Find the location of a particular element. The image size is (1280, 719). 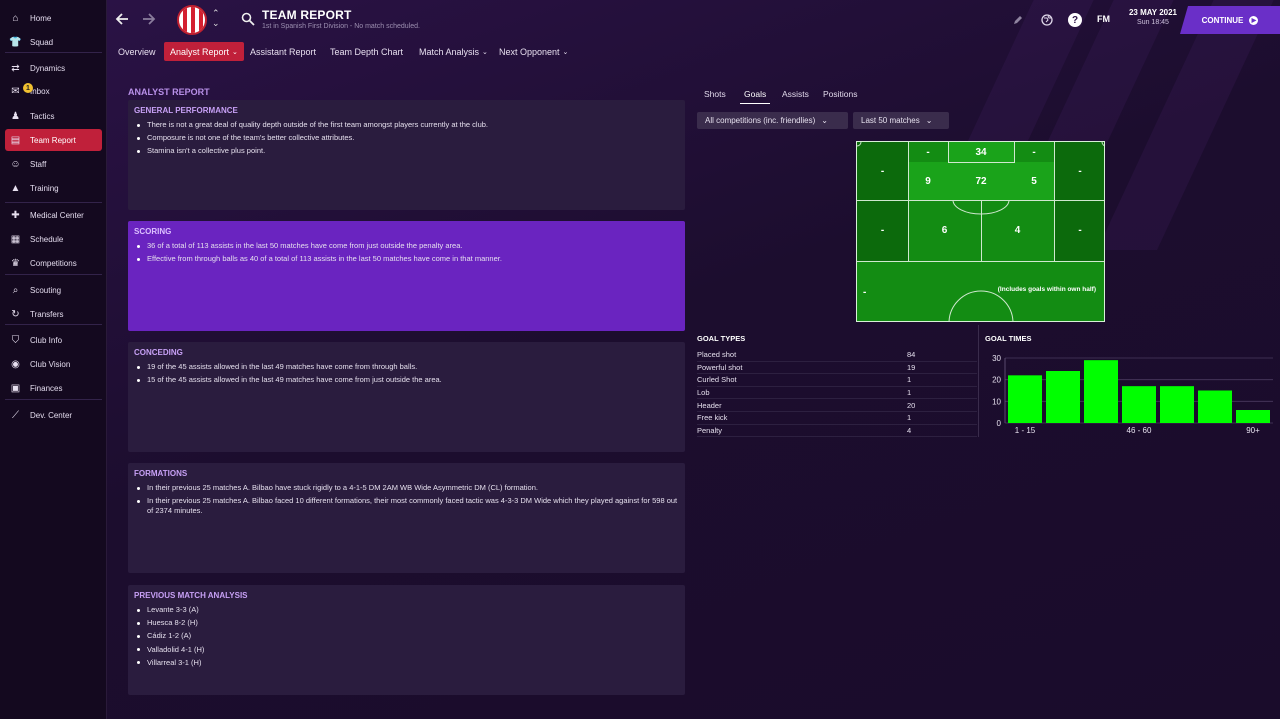

goal-type-value: 20 is located at coordinates (911, 405).